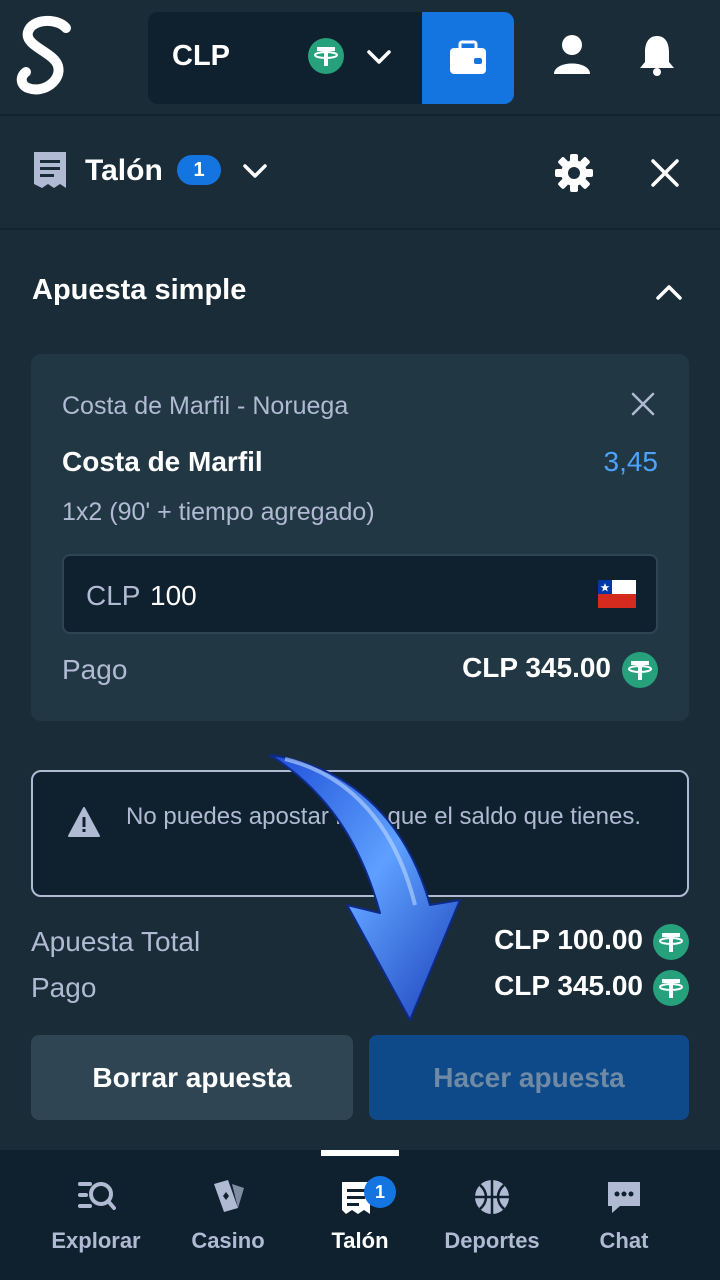 The image size is (720, 1280). I want to click on close-icon, so click(665, 173).